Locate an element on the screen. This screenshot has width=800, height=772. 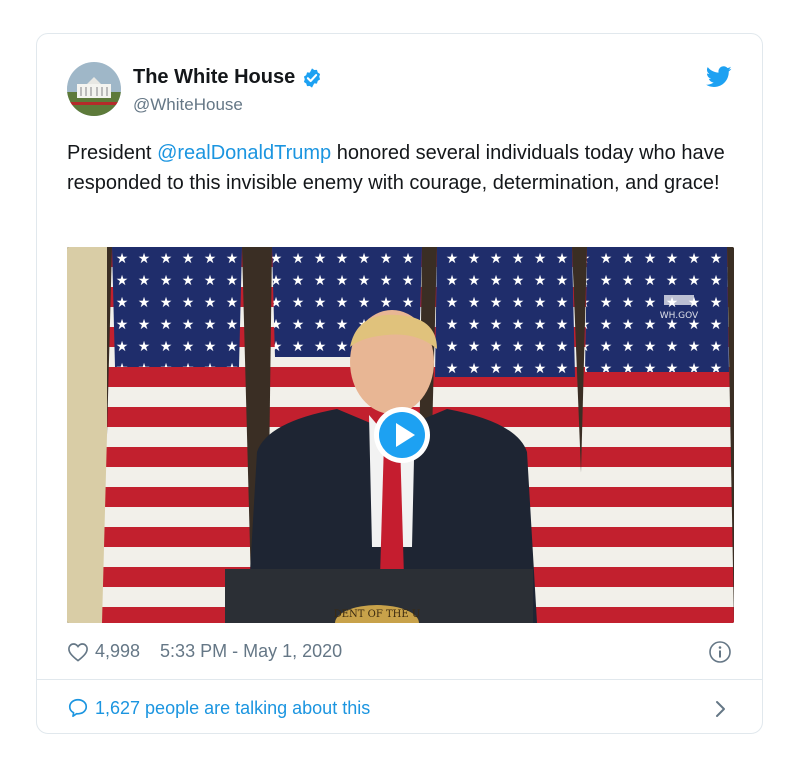
account-name-row: The White House is located at coordinates (228, 77).